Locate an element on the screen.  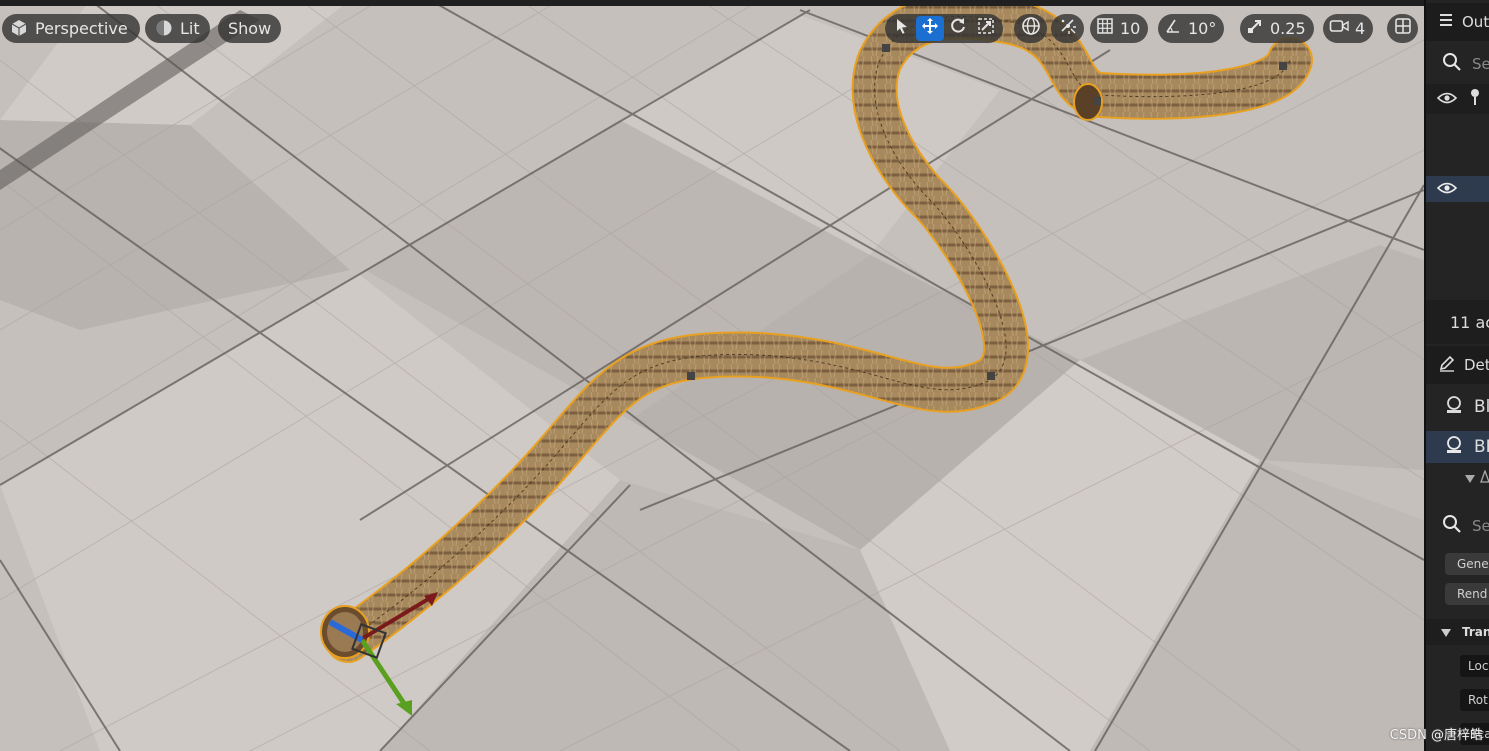
lit-mode-button: Lit is located at coordinates (177, 28).